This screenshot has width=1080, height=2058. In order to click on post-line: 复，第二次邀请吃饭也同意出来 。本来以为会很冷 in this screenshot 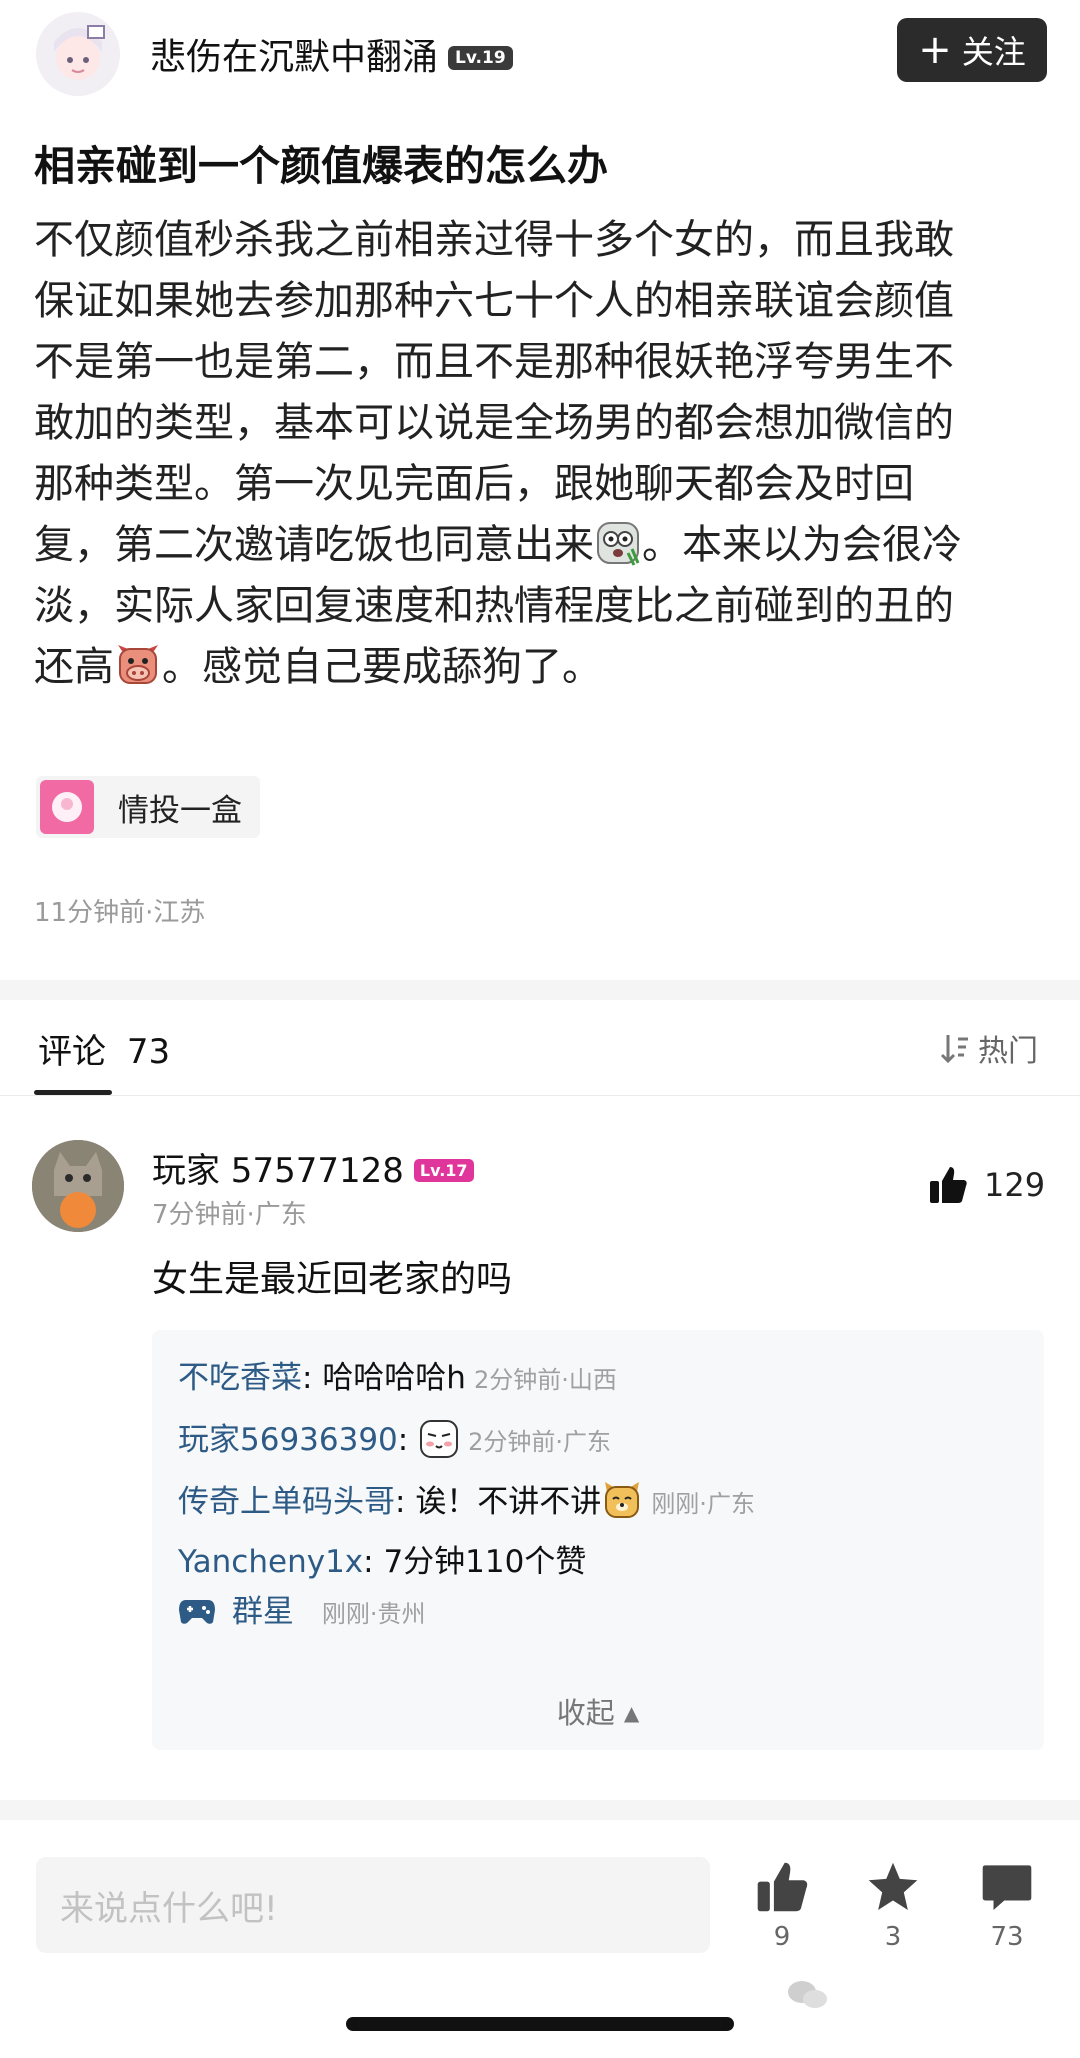, I will do `click(539, 545)`.